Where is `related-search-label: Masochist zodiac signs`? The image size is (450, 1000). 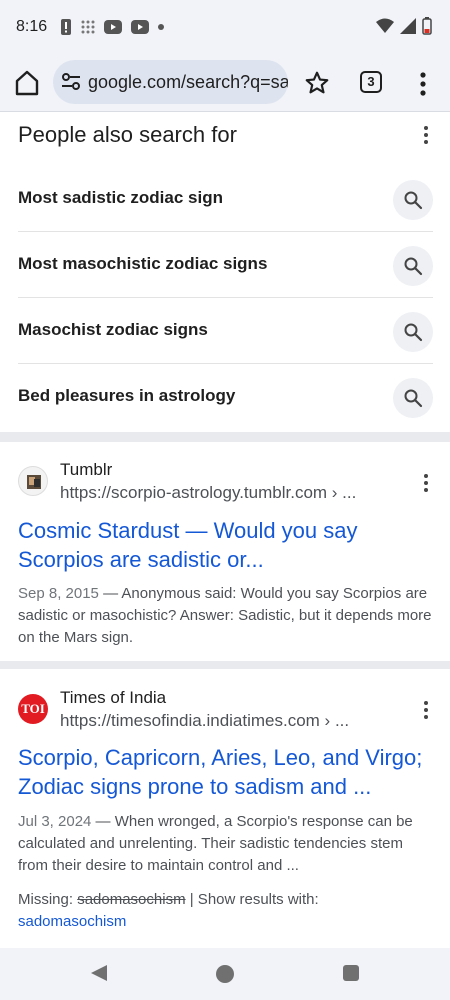
related-search-label: Masochist zodiac signs is located at coordinates (113, 330).